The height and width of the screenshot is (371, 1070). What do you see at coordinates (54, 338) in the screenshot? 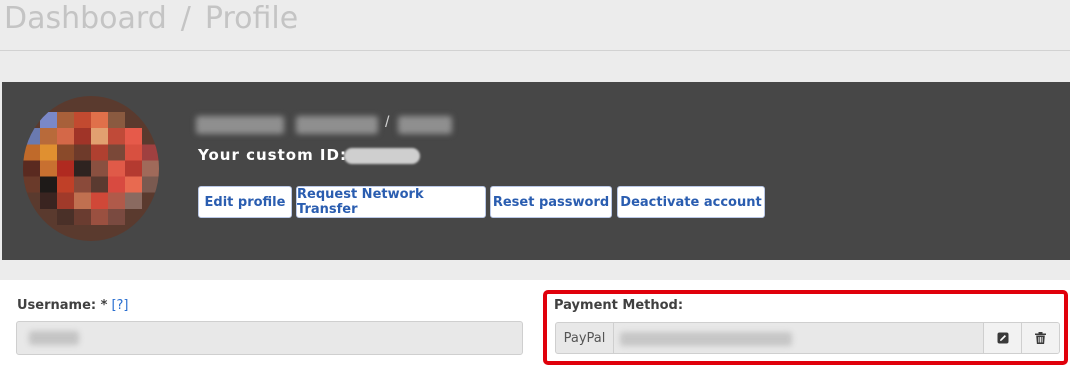
I see `username-redacted` at bounding box center [54, 338].